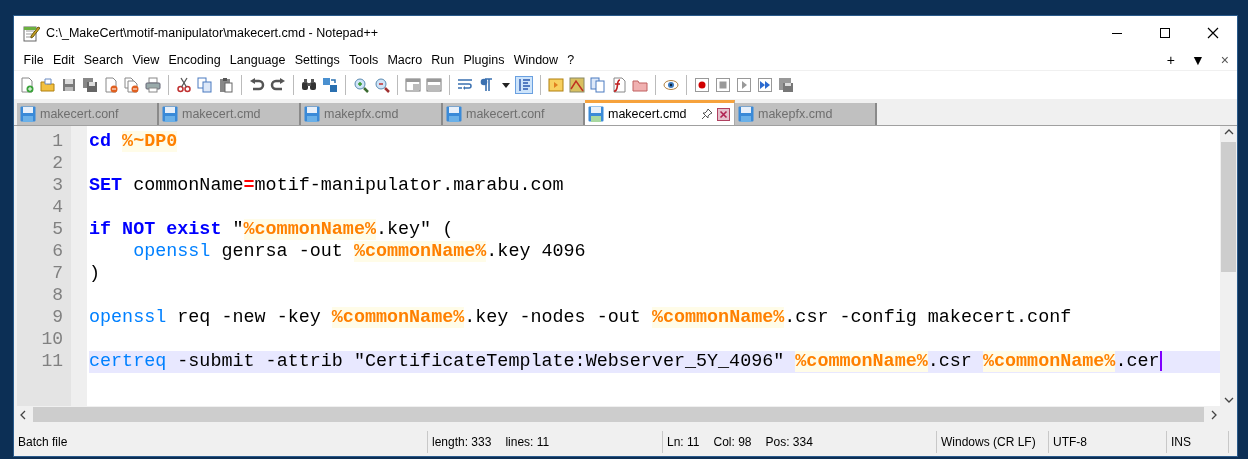 Image resolution: width=1248 pixels, height=459 pixels. What do you see at coordinates (462, 442) in the screenshot?
I see `length-count: length: 333` at bounding box center [462, 442].